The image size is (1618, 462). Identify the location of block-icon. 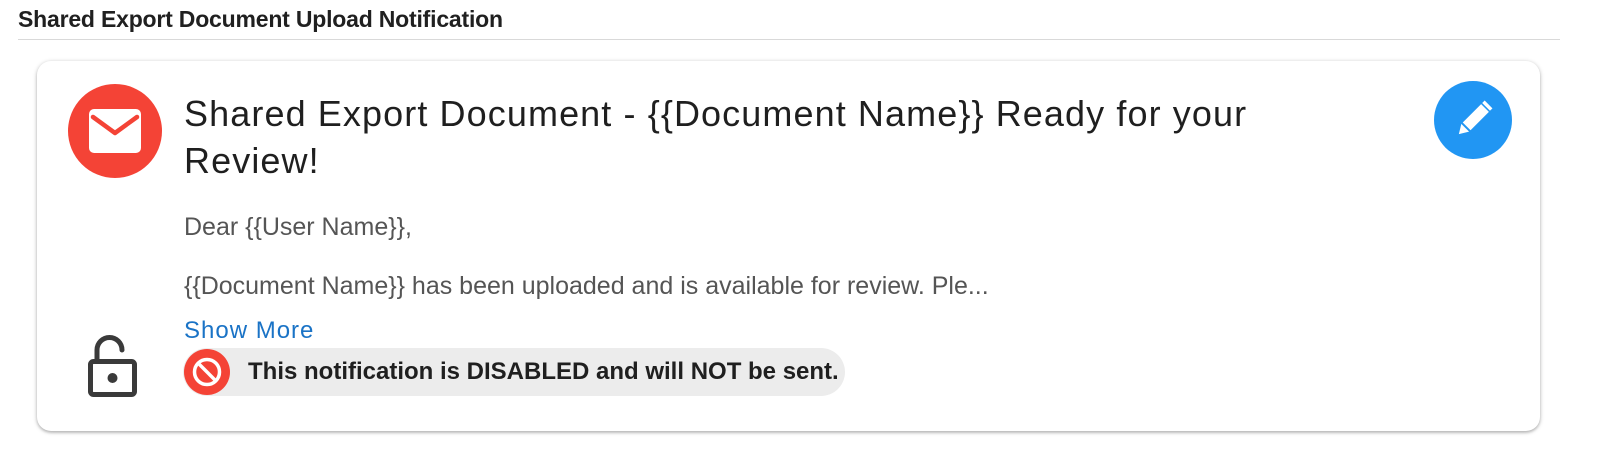
(207, 372).